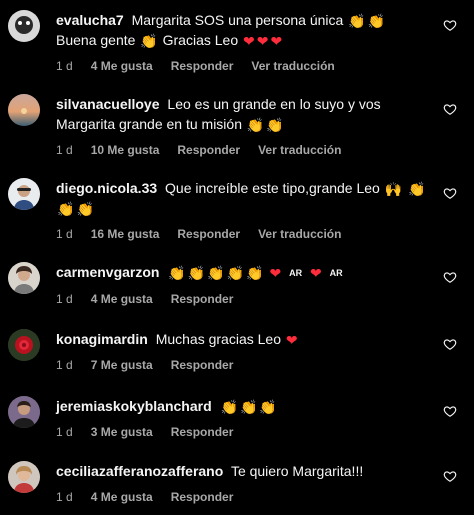  What do you see at coordinates (125, 234) in the screenshot?
I see `likes-count: 16 Me gusta` at bounding box center [125, 234].